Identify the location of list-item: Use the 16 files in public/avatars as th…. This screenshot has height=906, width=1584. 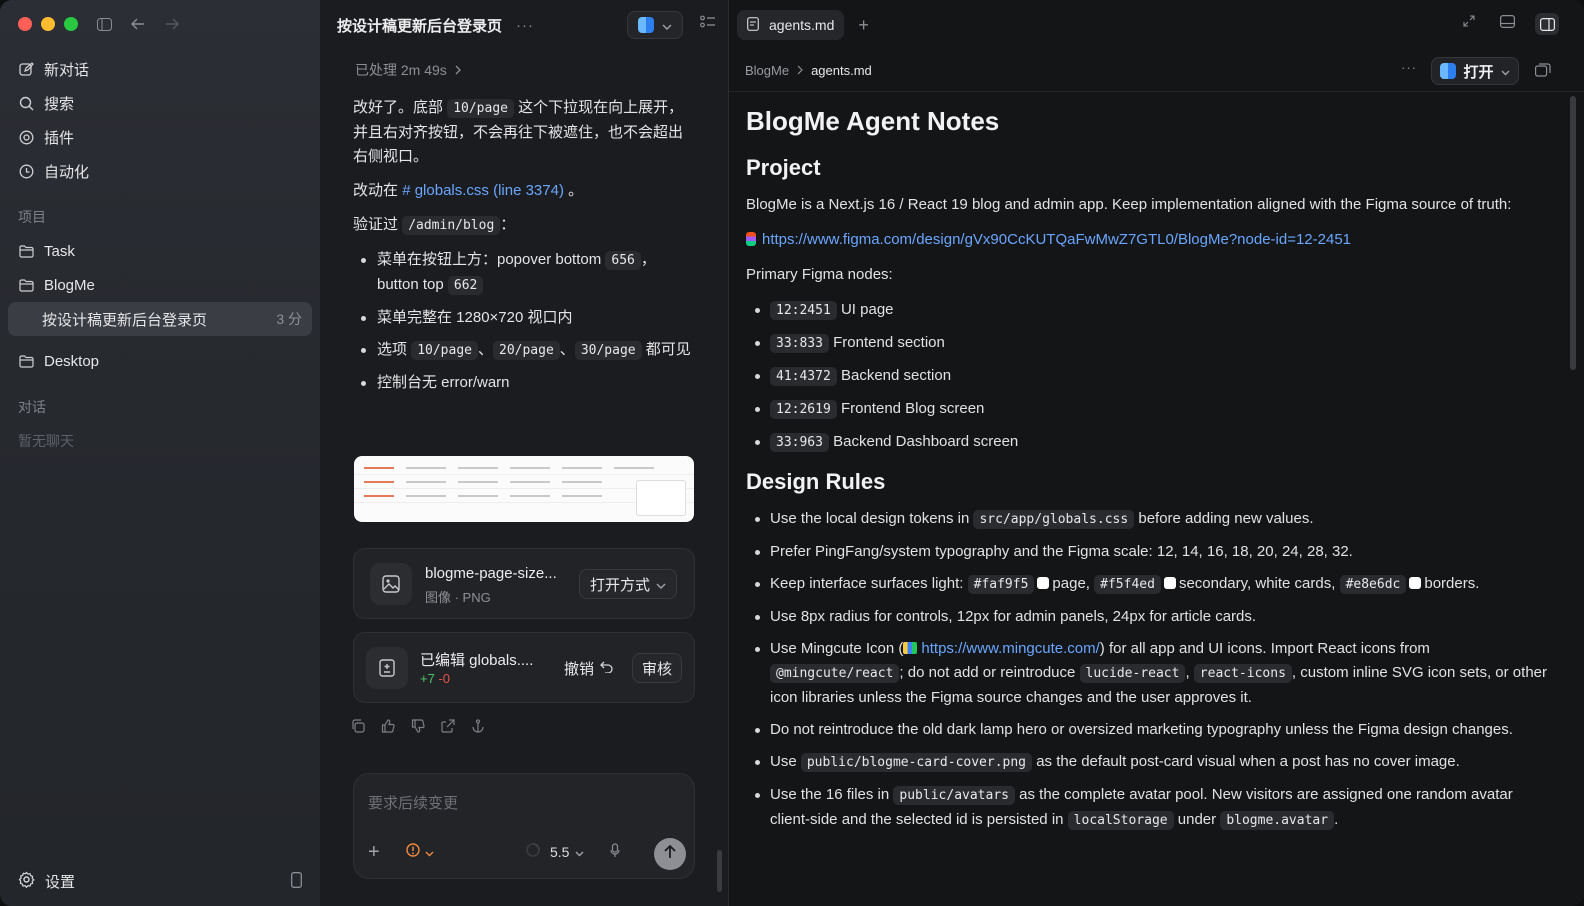
(1147, 808).